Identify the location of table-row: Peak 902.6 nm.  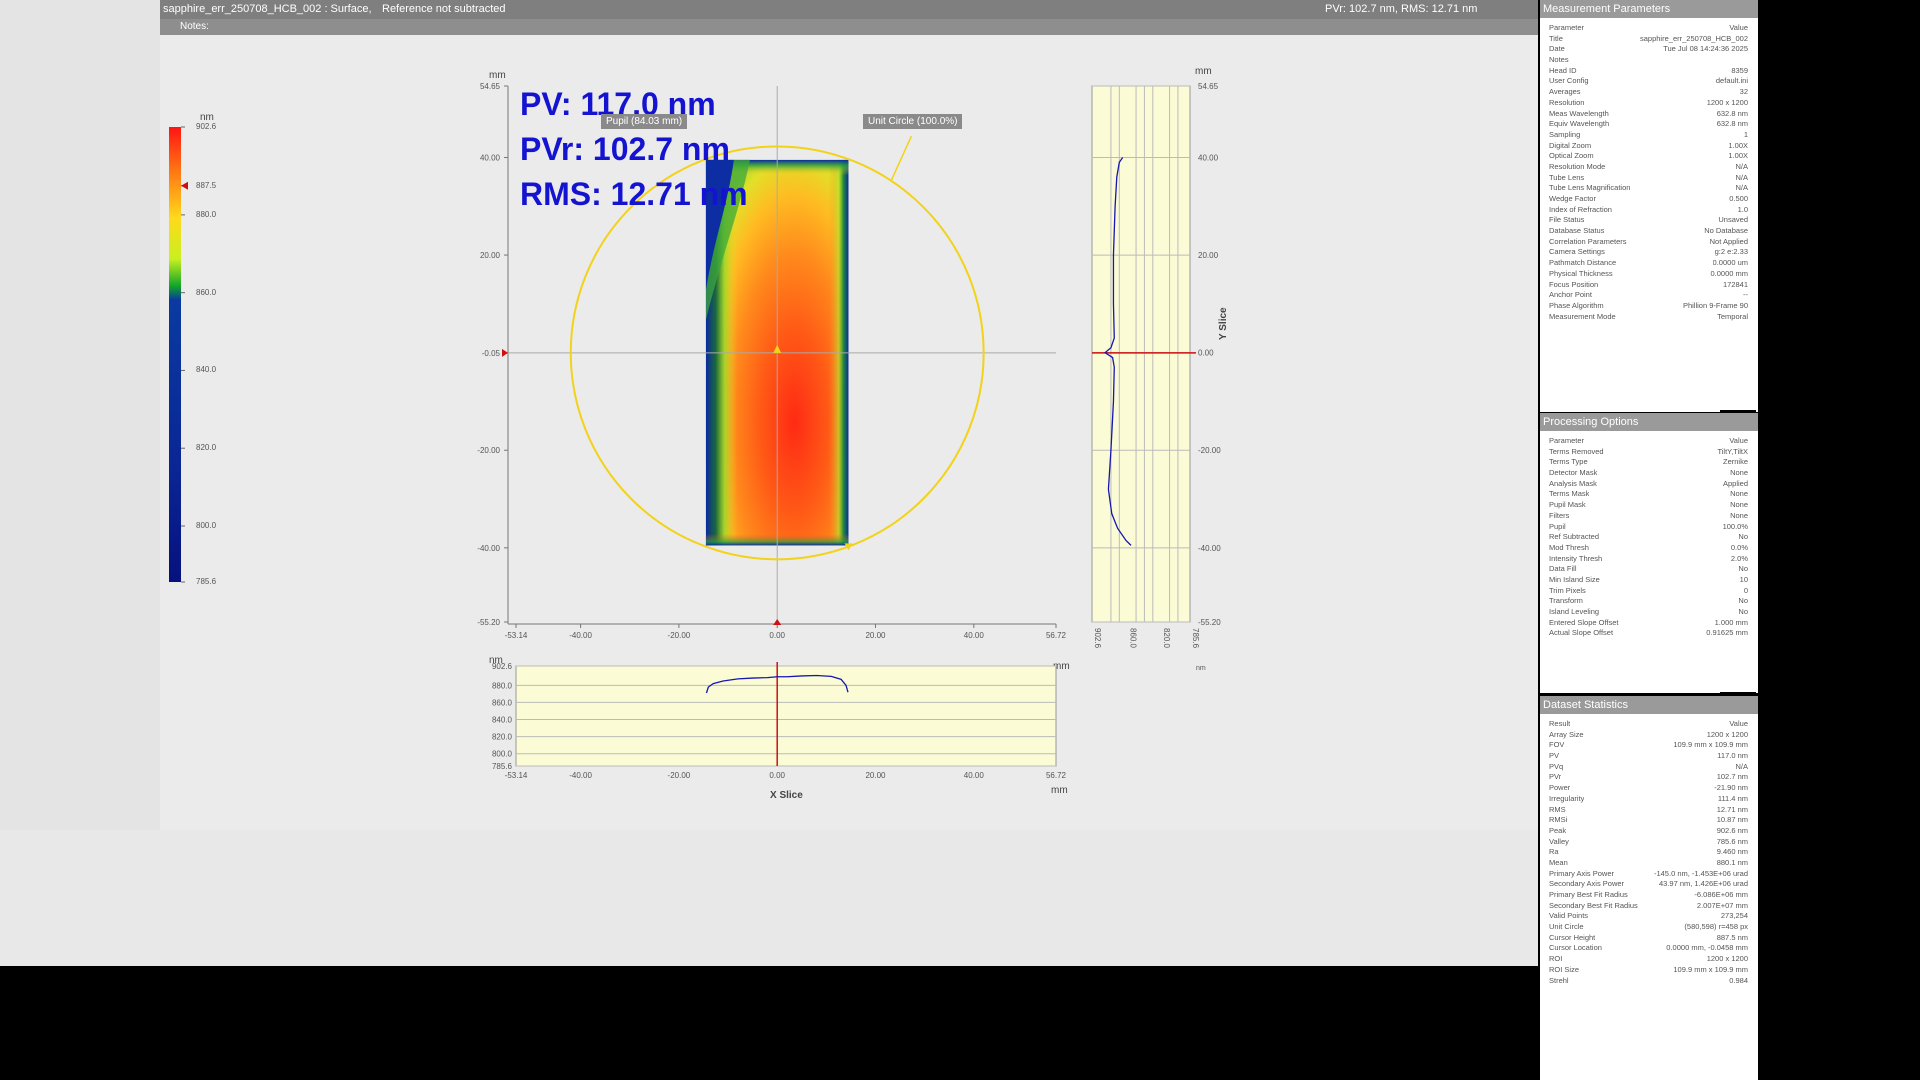
(1649, 831).